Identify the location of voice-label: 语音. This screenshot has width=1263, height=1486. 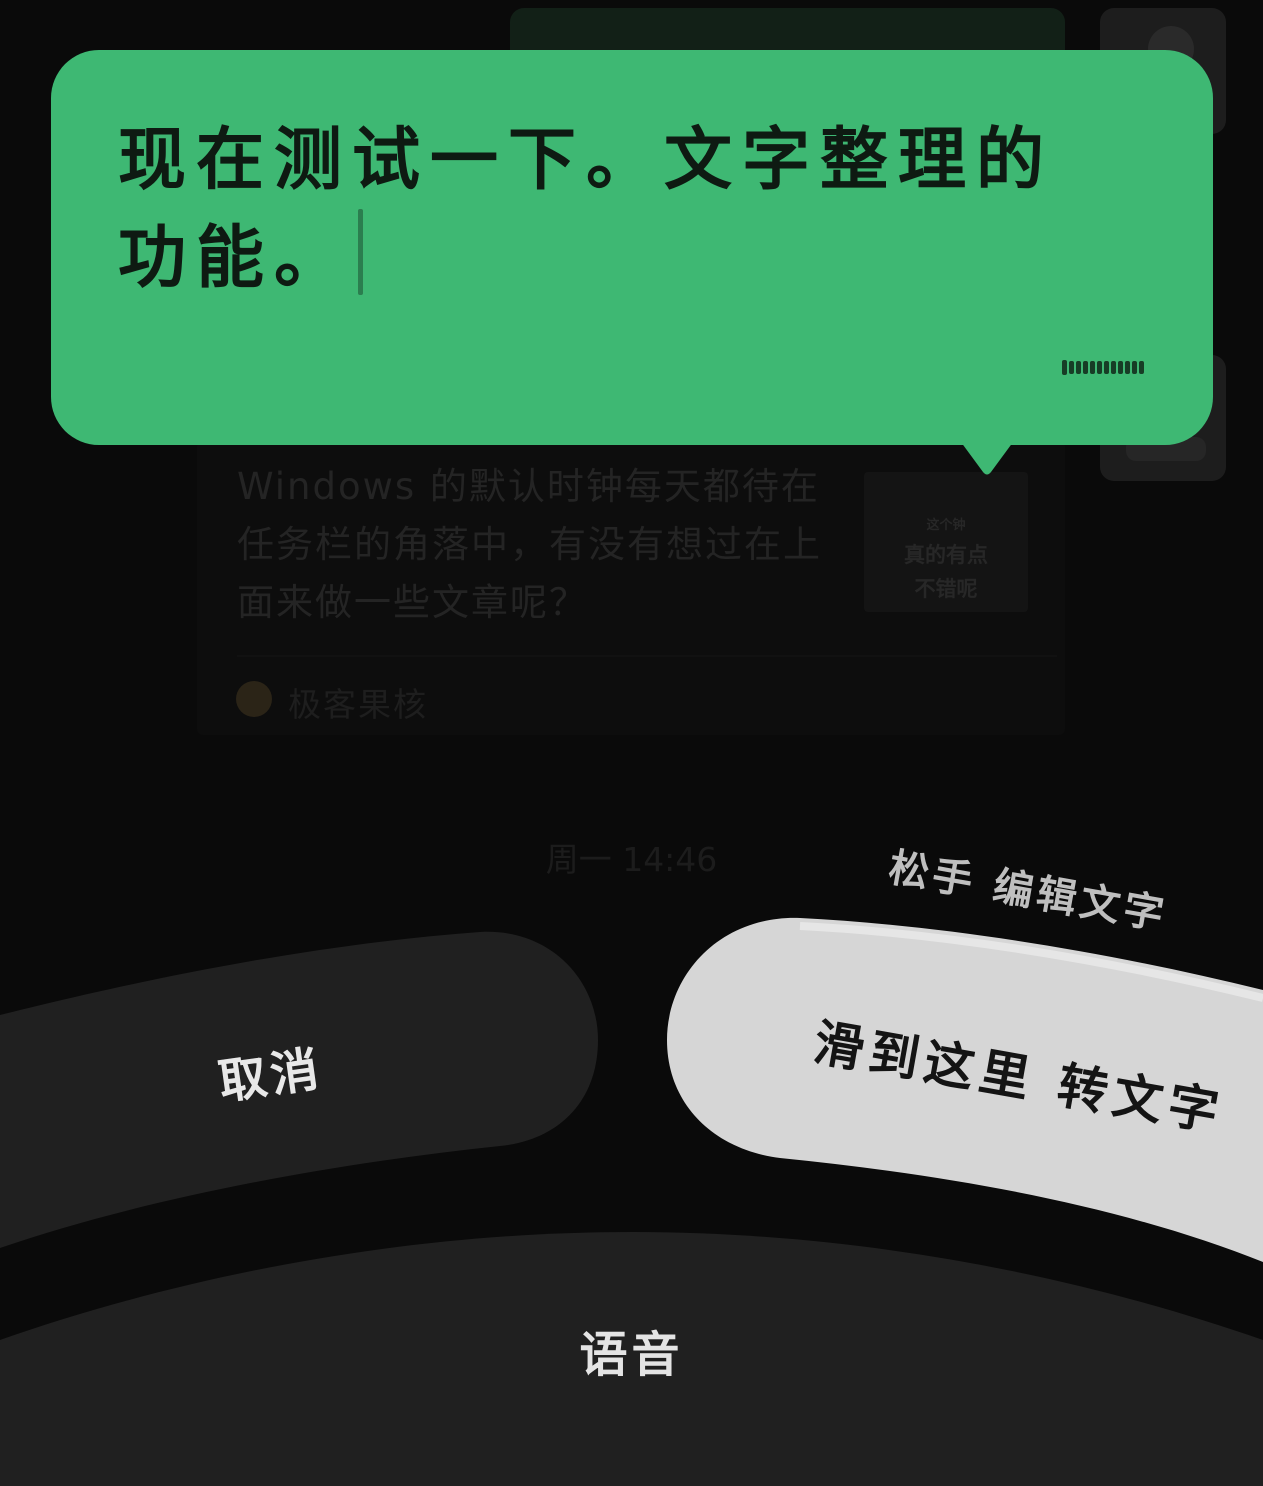
(631, 1355).